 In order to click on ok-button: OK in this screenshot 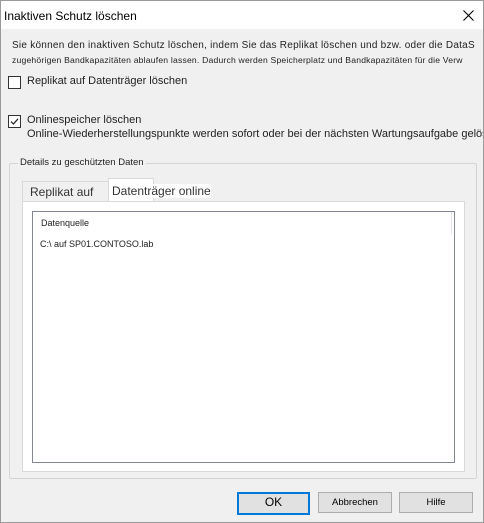, I will do `click(273, 503)`.